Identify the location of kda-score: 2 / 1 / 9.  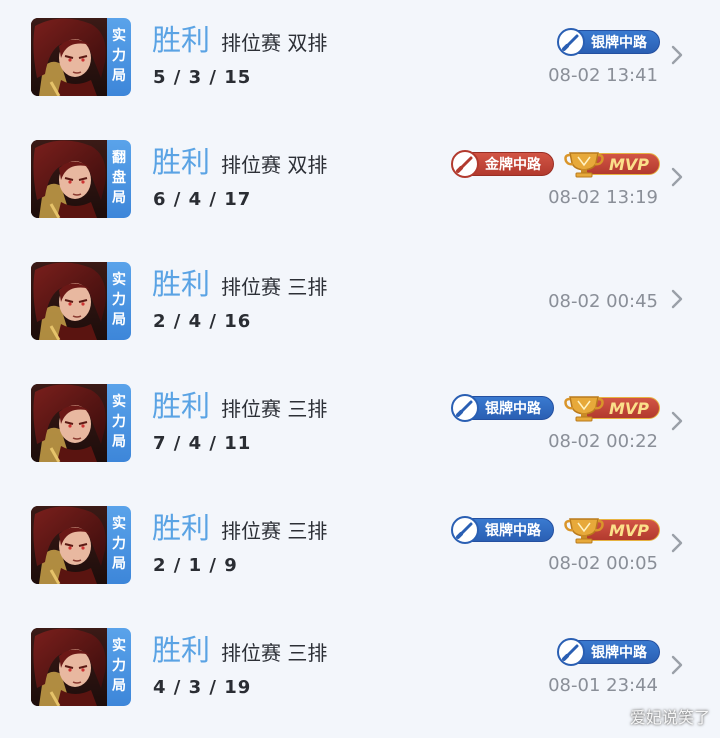
(195, 565).